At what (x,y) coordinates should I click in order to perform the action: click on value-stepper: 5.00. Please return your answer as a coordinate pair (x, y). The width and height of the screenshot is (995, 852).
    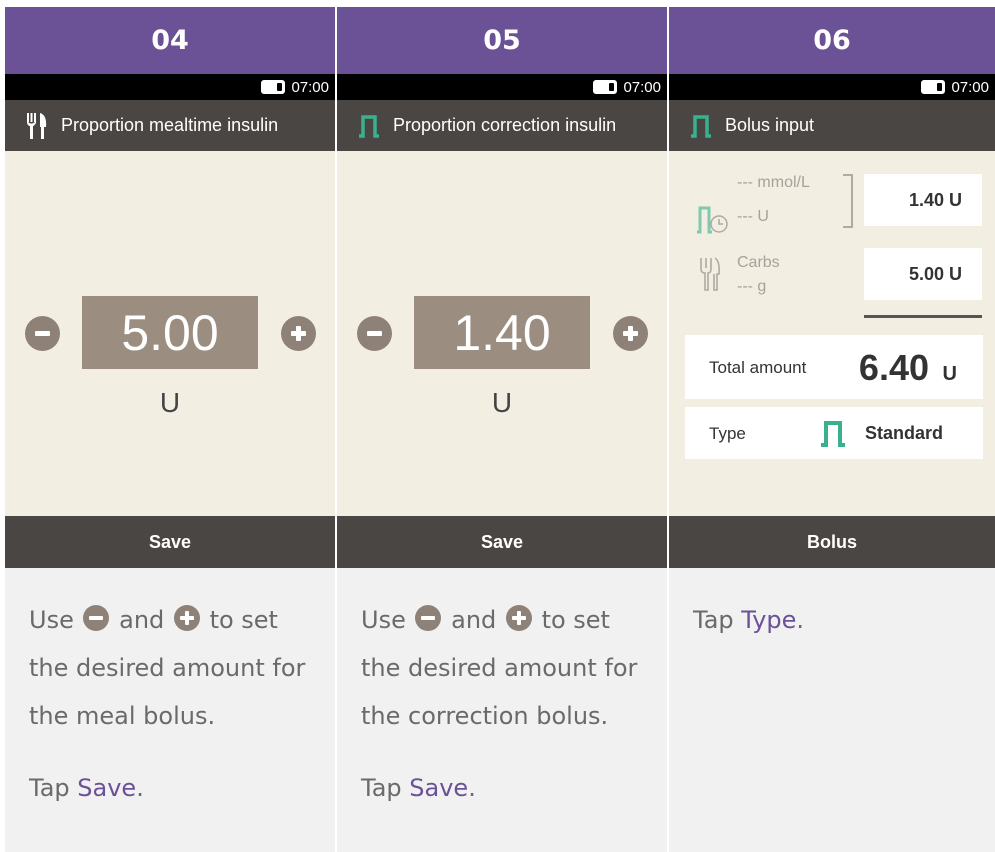
    Looking at the image, I should click on (170, 333).